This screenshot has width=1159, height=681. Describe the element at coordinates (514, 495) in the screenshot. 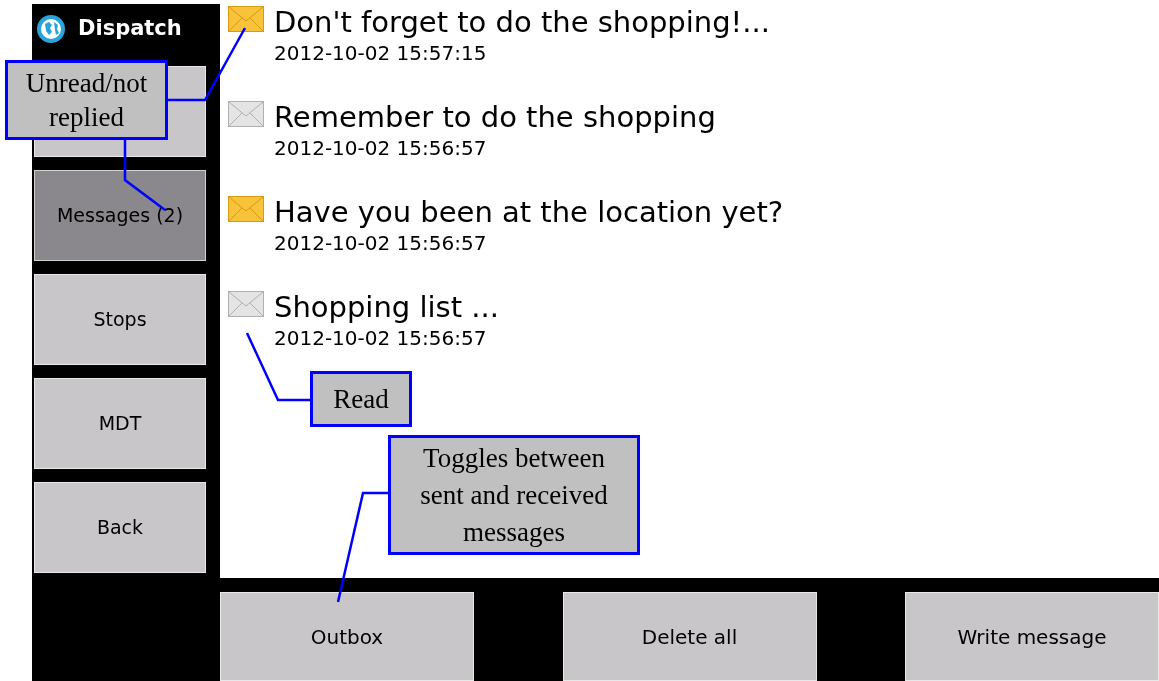

I see `callout-tooltip: Toggles between sent and received messages` at that location.